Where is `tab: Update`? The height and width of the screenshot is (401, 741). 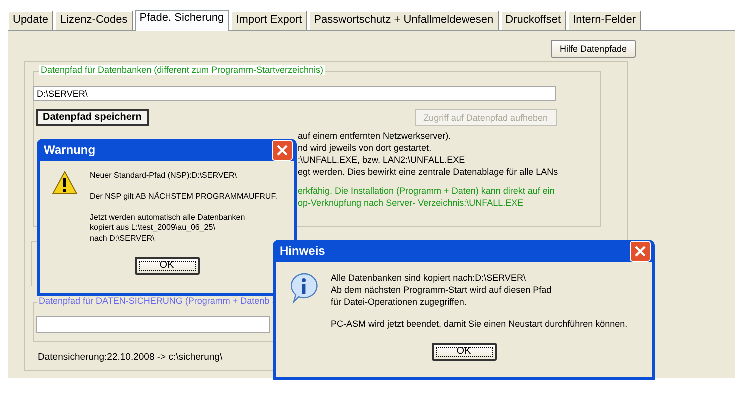
tab: Update is located at coordinates (31, 20).